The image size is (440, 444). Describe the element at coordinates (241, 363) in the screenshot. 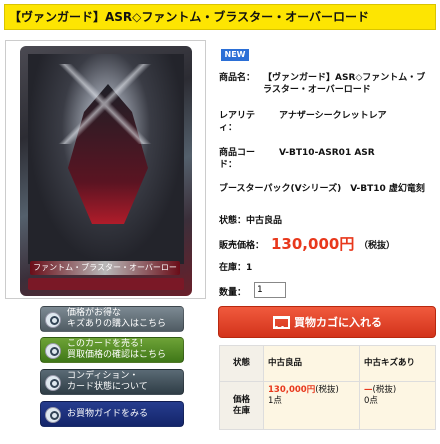

I see `header-condition: 状態` at that location.